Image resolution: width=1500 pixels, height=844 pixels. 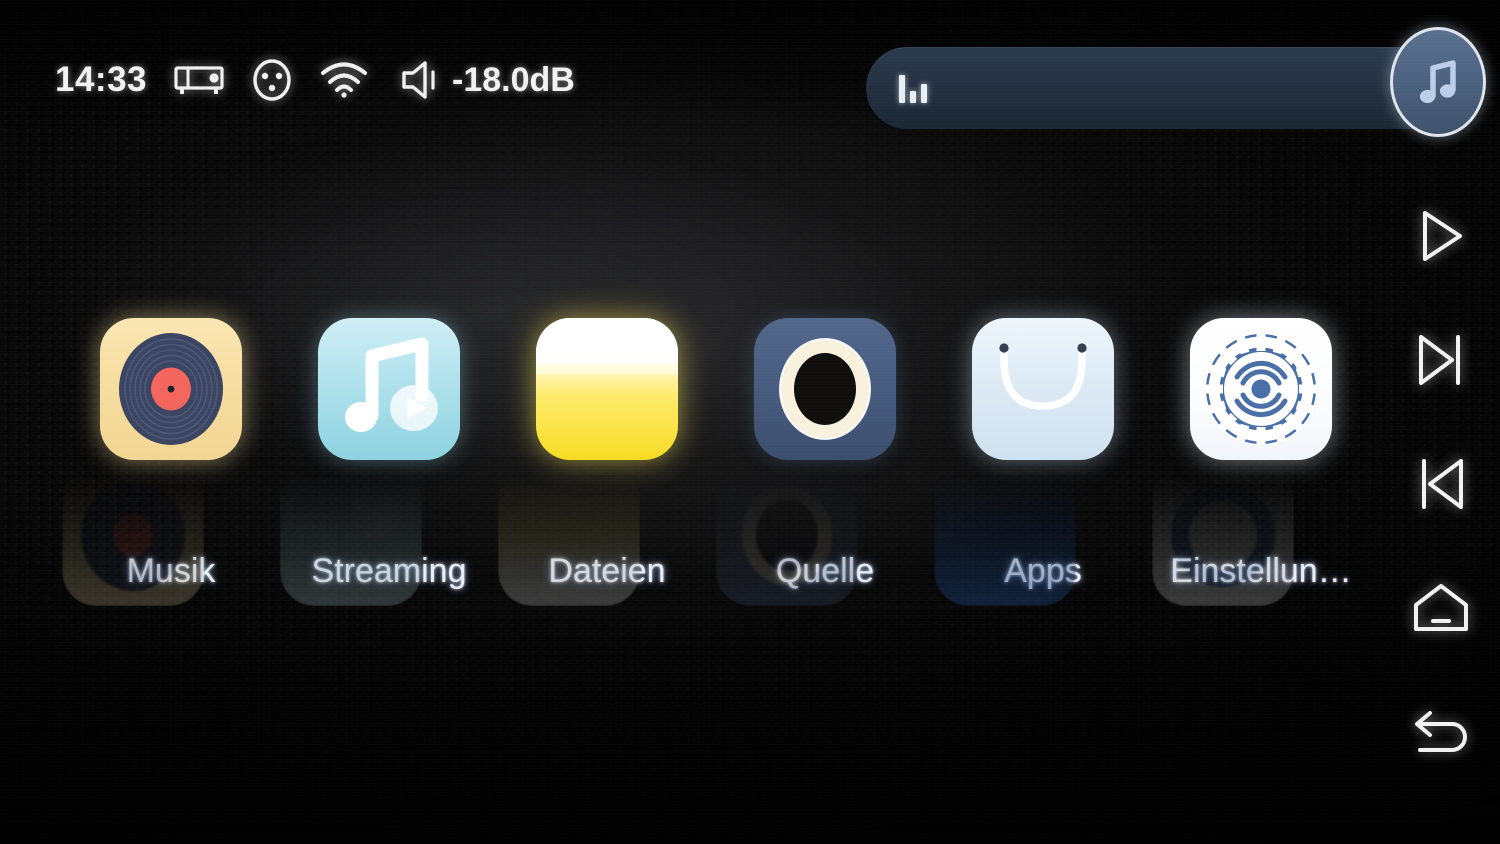 I want to click on app-tile-wrap-quelle, so click(x=825, y=389).